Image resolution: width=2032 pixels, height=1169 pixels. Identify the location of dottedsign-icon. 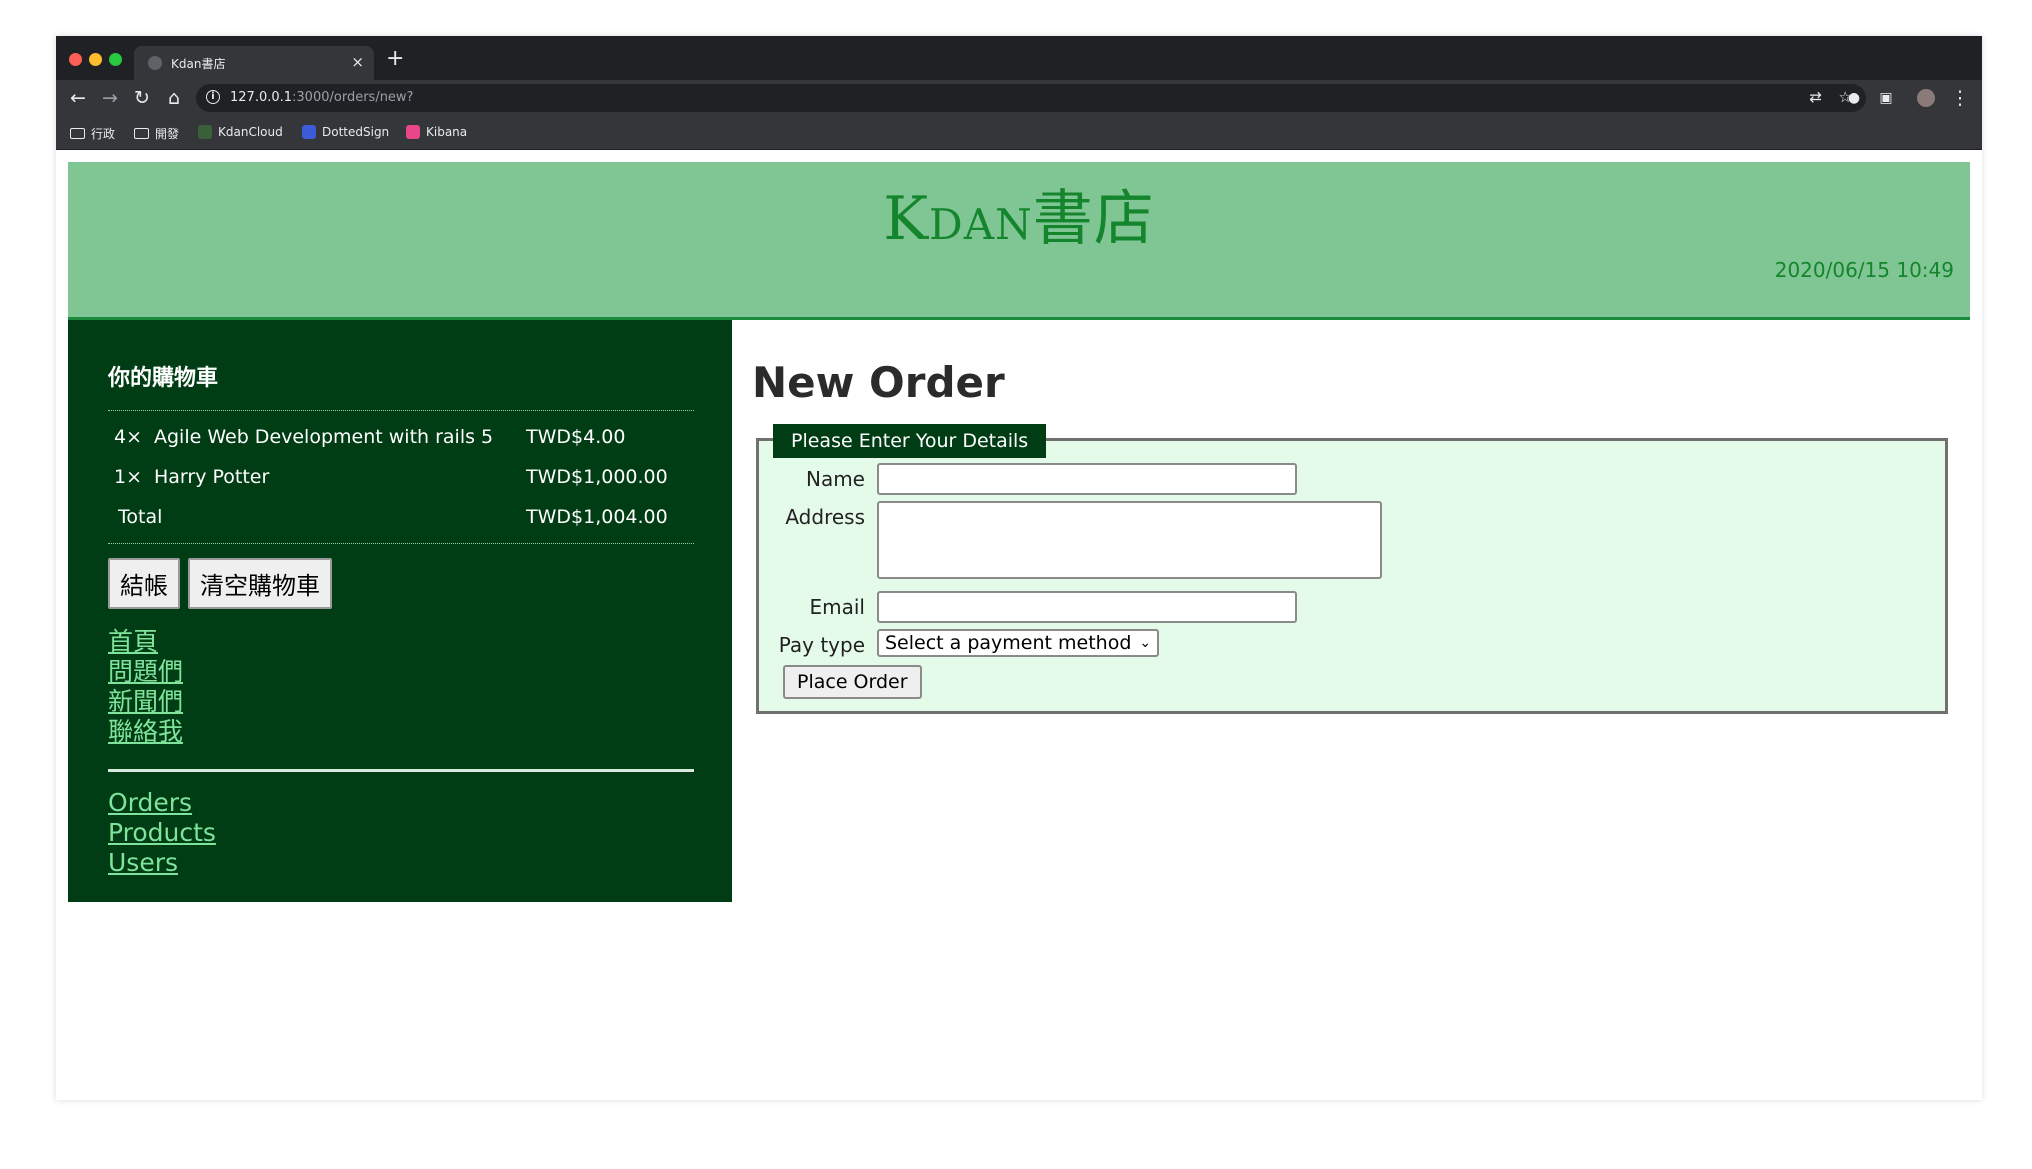
(309, 132).